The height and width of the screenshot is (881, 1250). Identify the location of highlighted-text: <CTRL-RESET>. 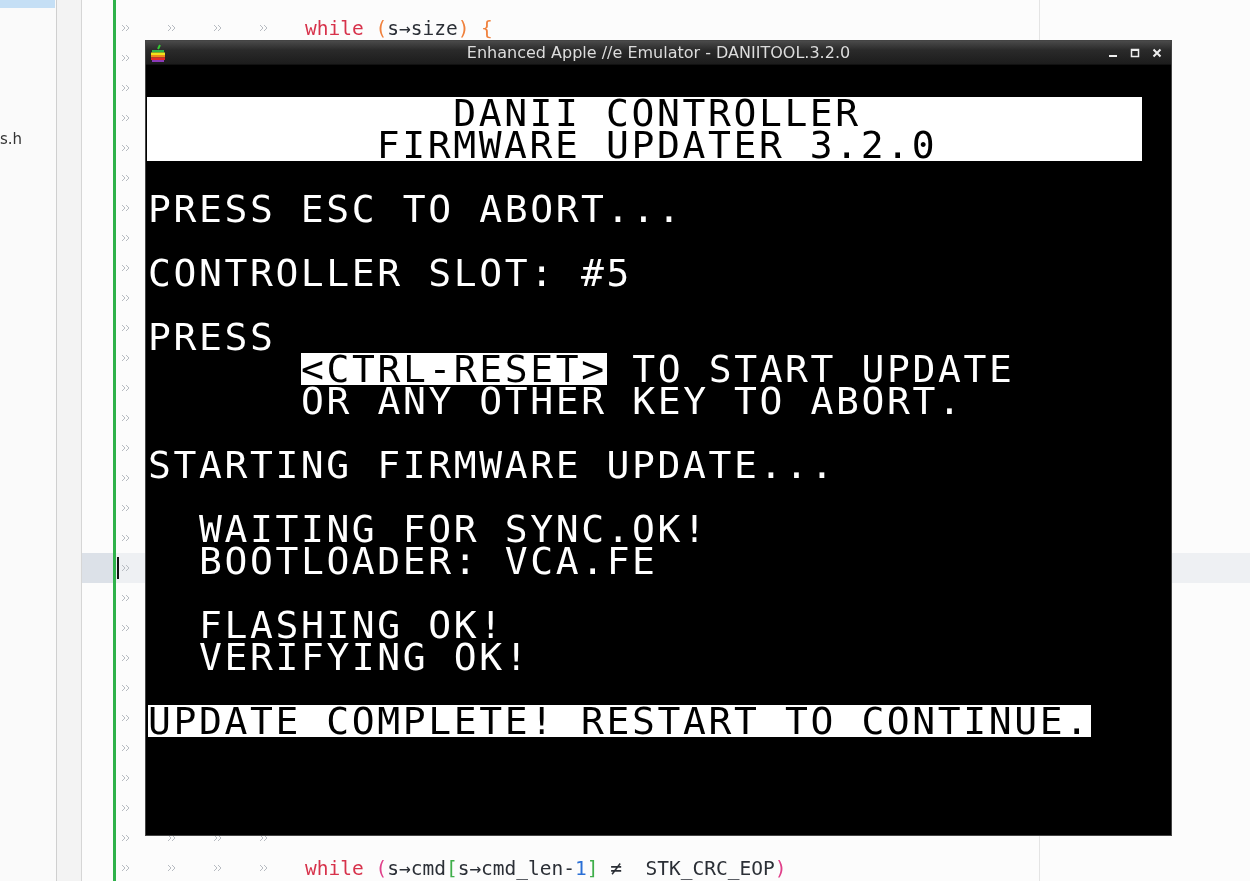
(454, 369).